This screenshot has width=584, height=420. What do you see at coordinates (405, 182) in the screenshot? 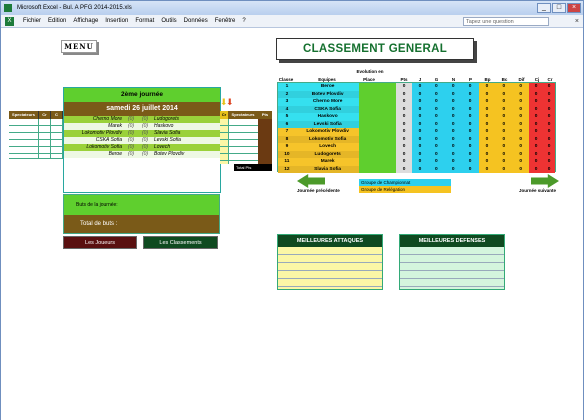
I see `legend-championship: Groupe de Championnat` at bounding box center [405, 182].